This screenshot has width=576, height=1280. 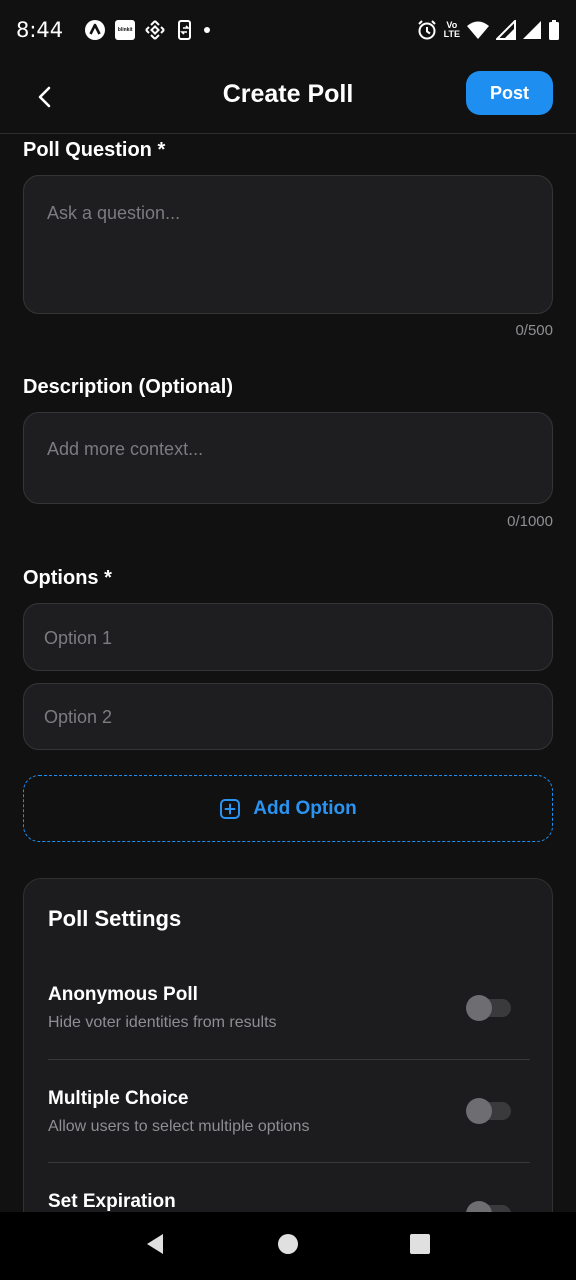 I want to click on square-recents-icon, so click(x=420, y=1243).